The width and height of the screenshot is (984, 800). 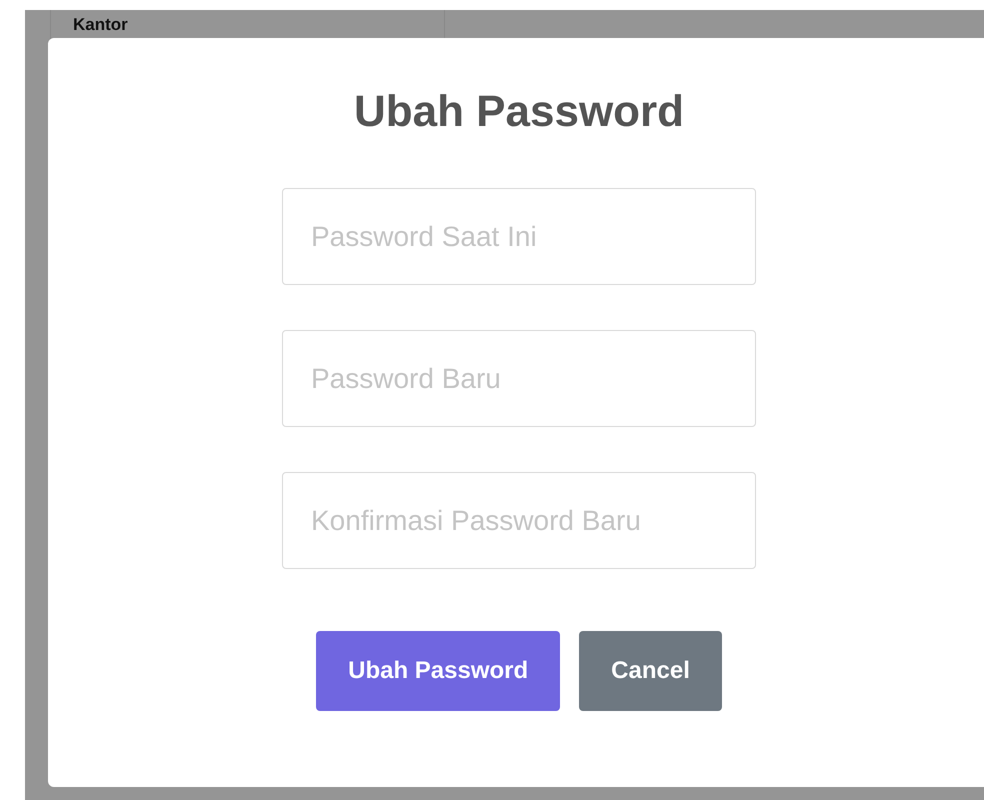 I want to click on cancel-button: Cancel, so click(x=650, y=671).